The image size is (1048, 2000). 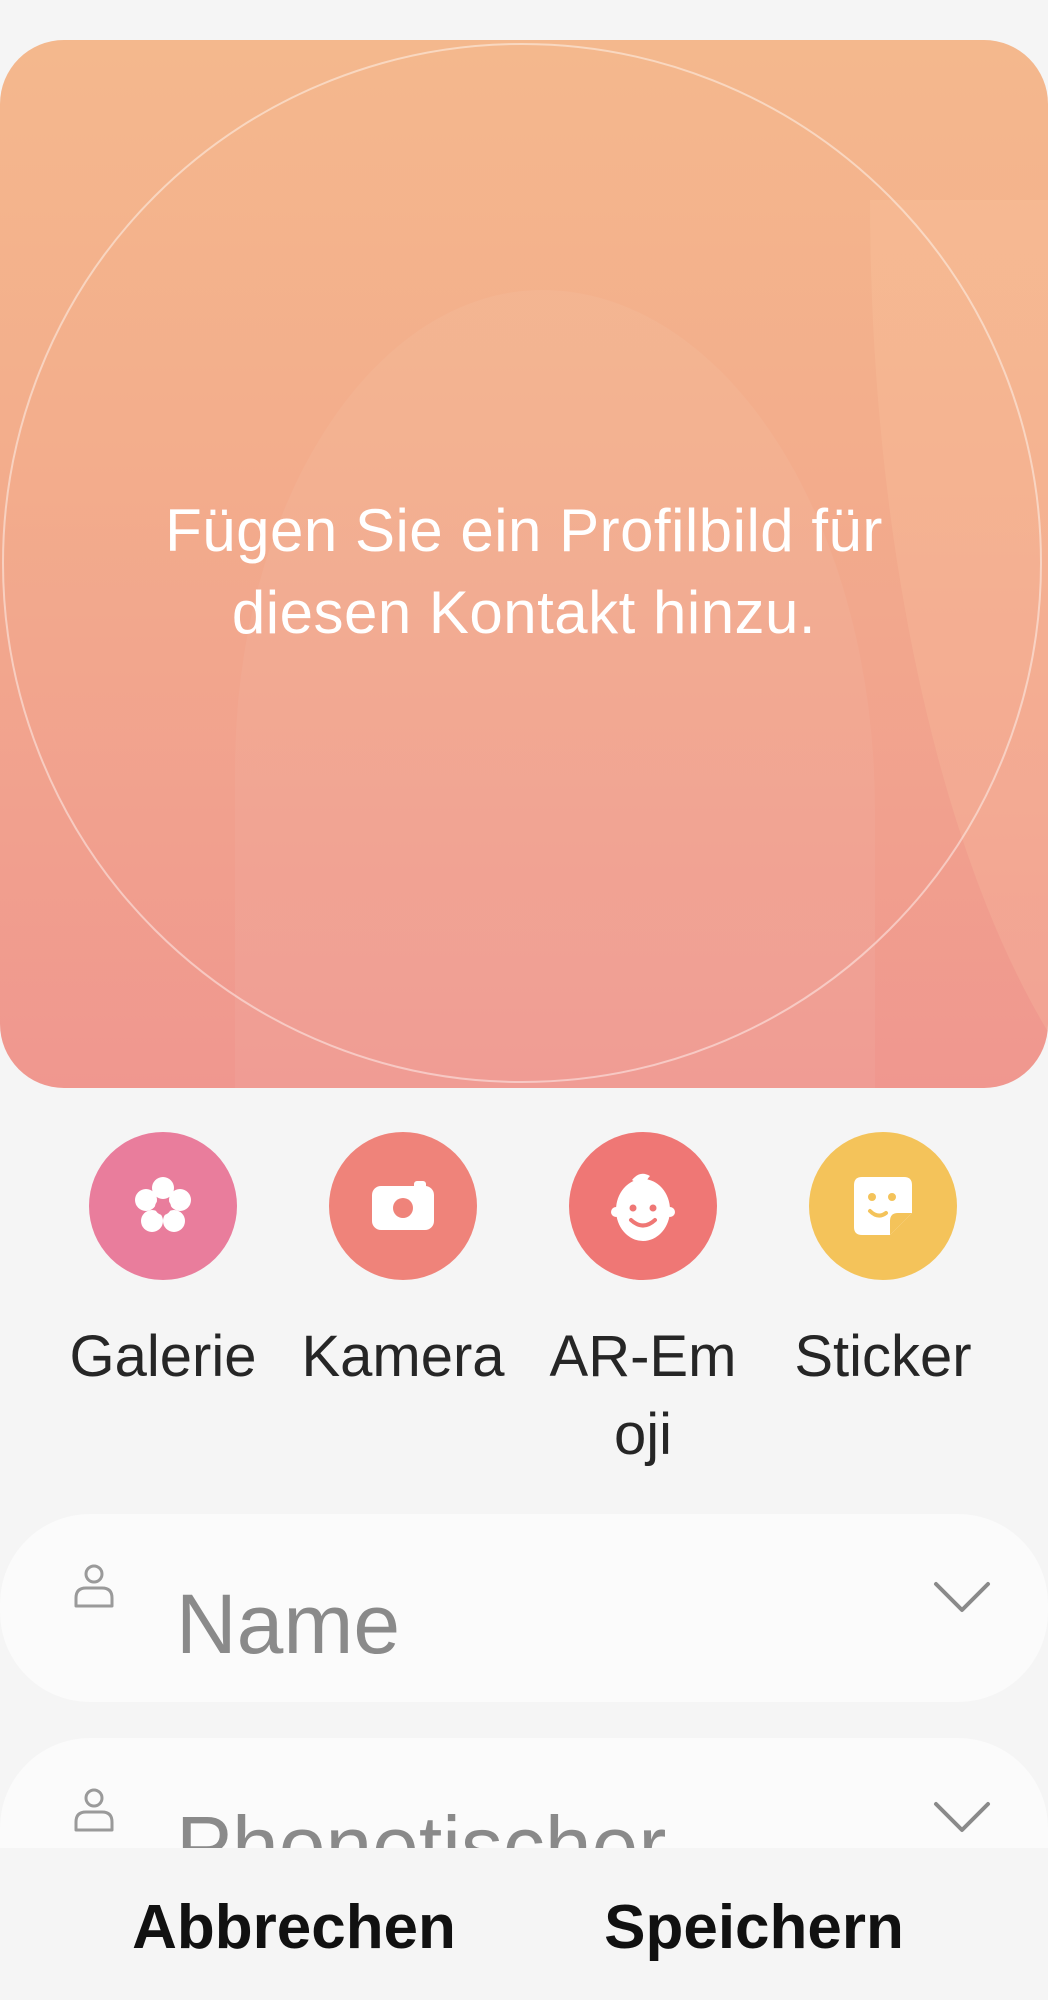 What do you see at coordinates (524, 1924) in the screenshot?
I see `bottom-action-bar: Abbrechen Speichern` at bounding box center [524, 1924].